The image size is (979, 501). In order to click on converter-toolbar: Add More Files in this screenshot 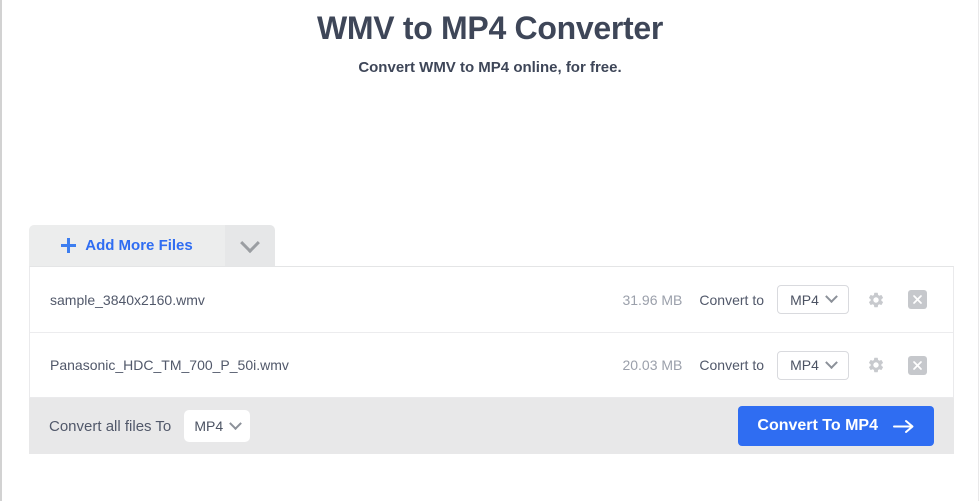, I will do `click(491, 245)`.